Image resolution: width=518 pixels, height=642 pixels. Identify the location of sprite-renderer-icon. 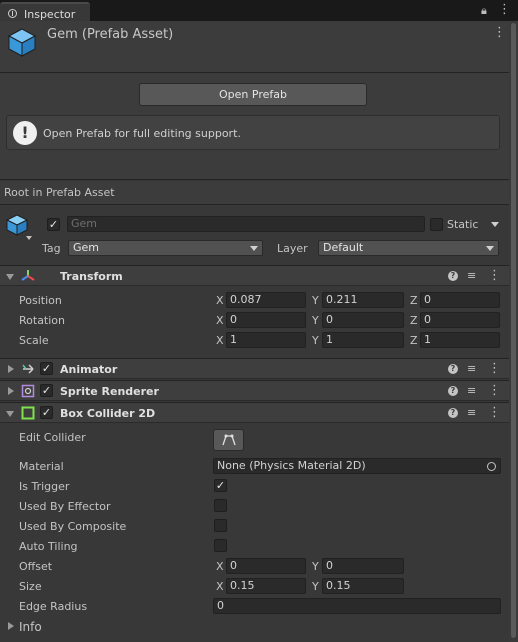
(28, 391).